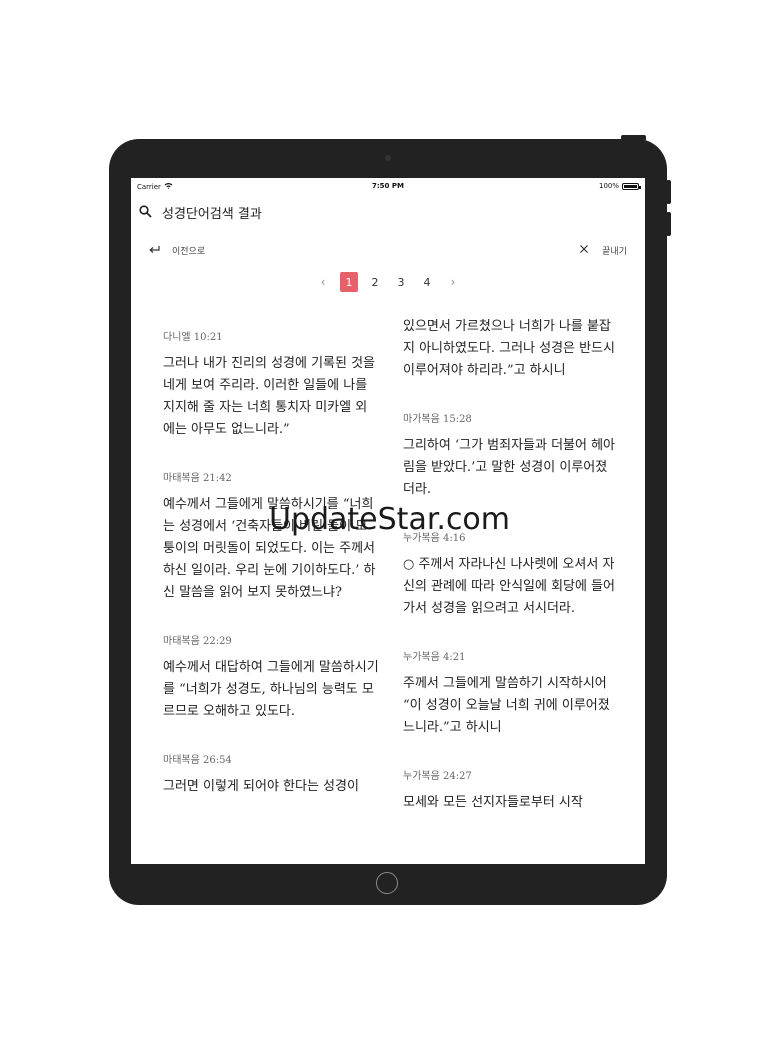  What do you see at coordinates (427, 282) in the screenshot?
I see `page-4-button: 4` at bounding box center [427, 282].